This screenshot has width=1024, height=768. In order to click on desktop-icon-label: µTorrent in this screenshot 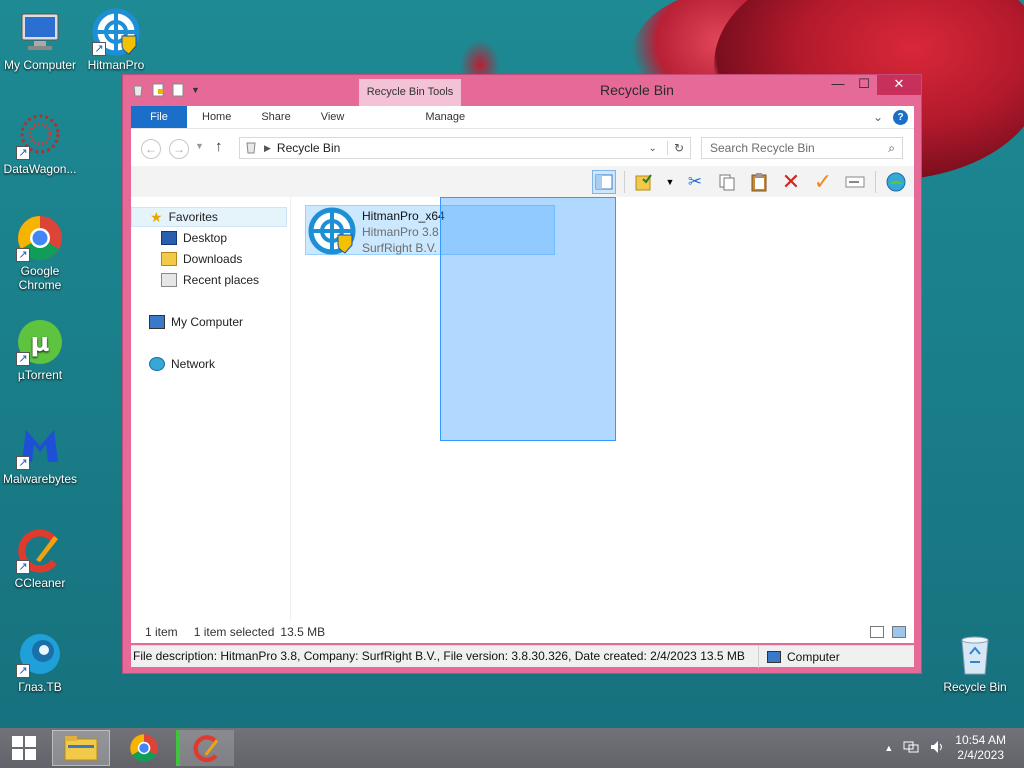, I will do `click(40, 375)`.